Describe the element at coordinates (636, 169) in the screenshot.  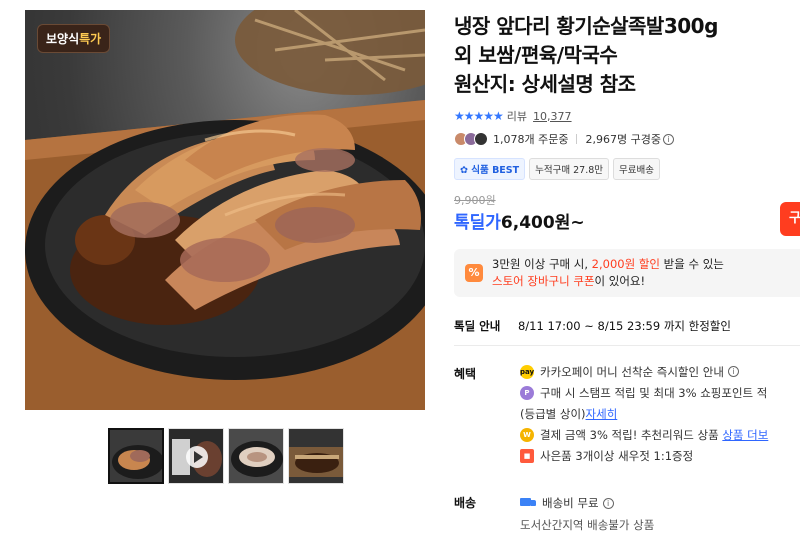
I see `tag-free-shipping: 무료배송` at that location.